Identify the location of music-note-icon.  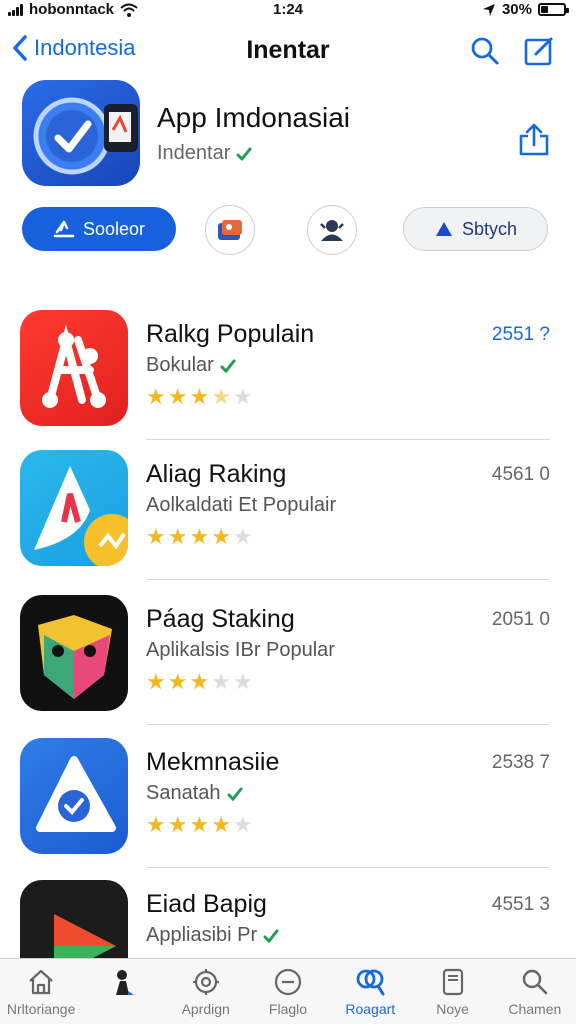
(81, 516).